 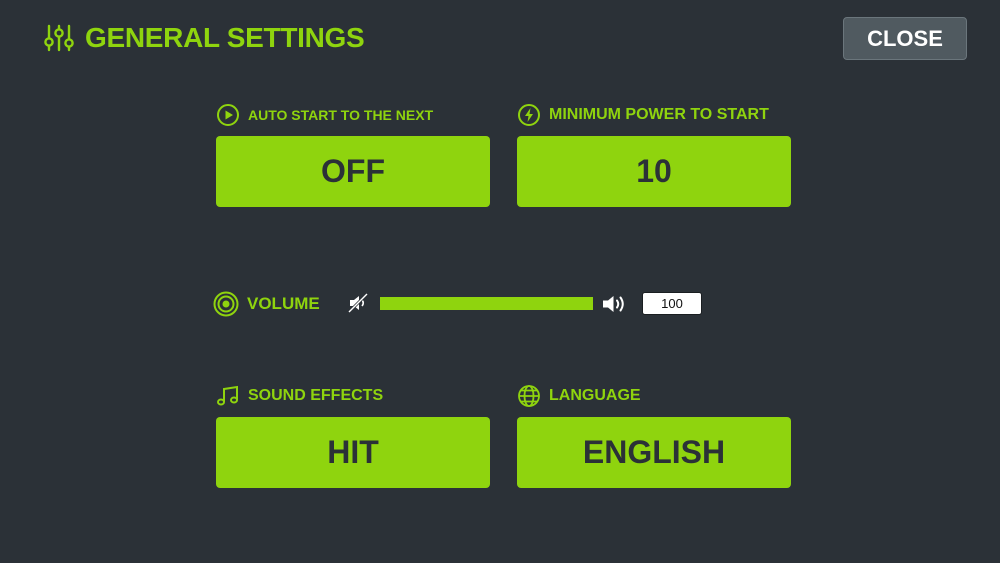 What do you see at coordinates (529, 396) in the screenshot?
I see `globe-icon` at bounding box center [529, 396].